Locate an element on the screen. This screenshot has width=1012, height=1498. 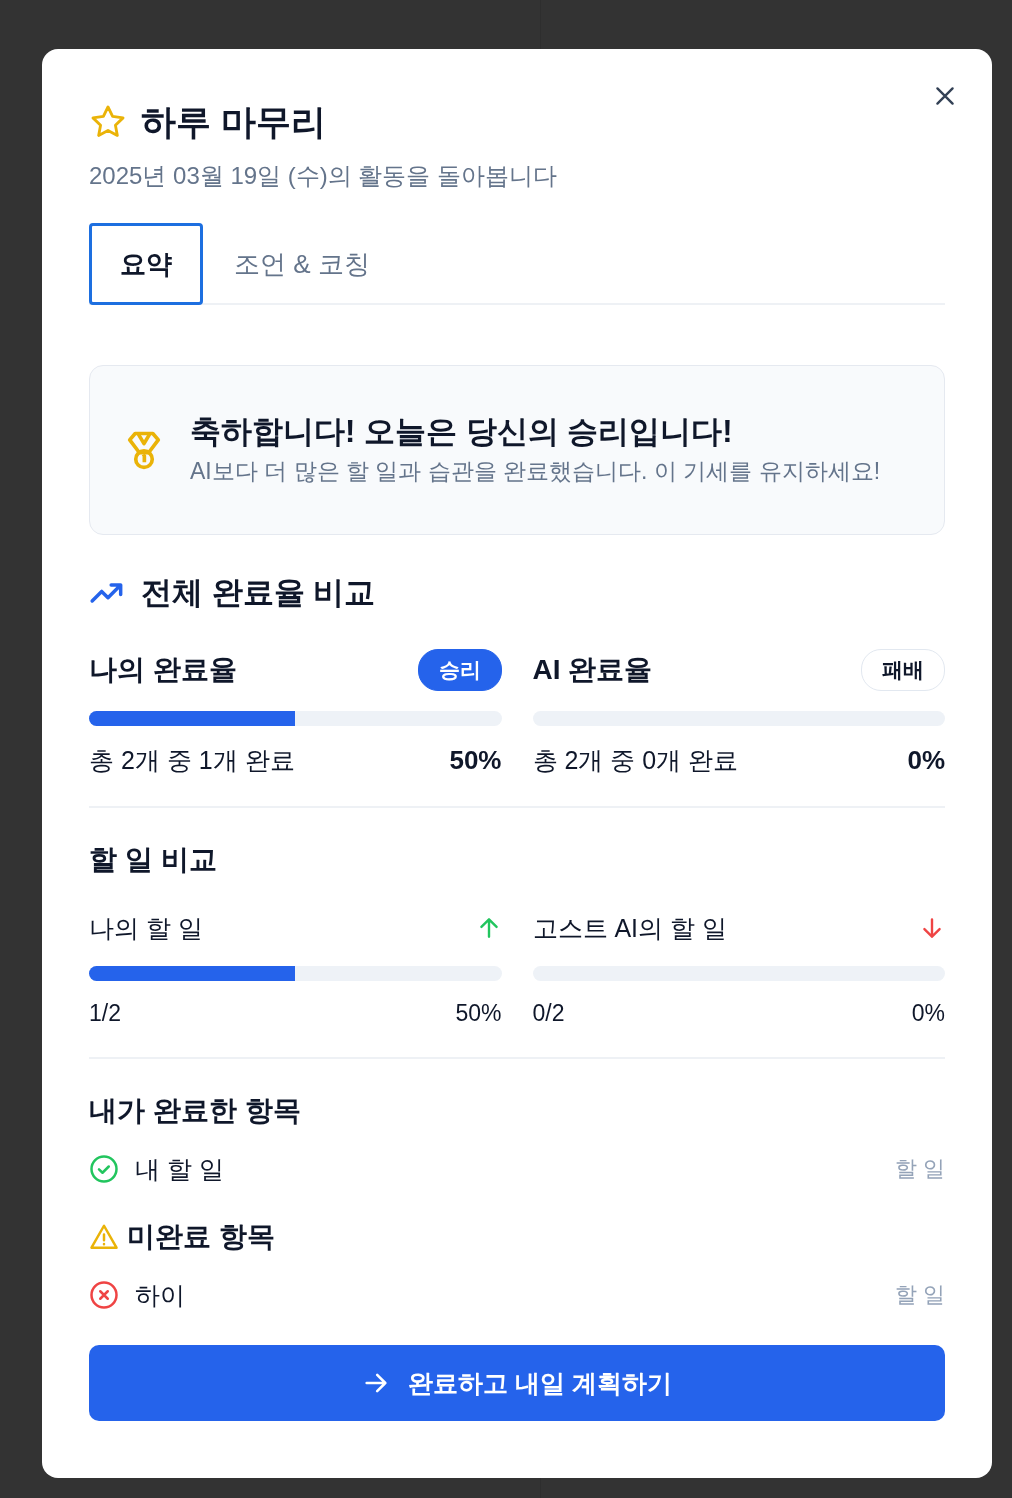
finish-button: 완료하고 내일 계획하기 is located at coordinates (517, 1383).